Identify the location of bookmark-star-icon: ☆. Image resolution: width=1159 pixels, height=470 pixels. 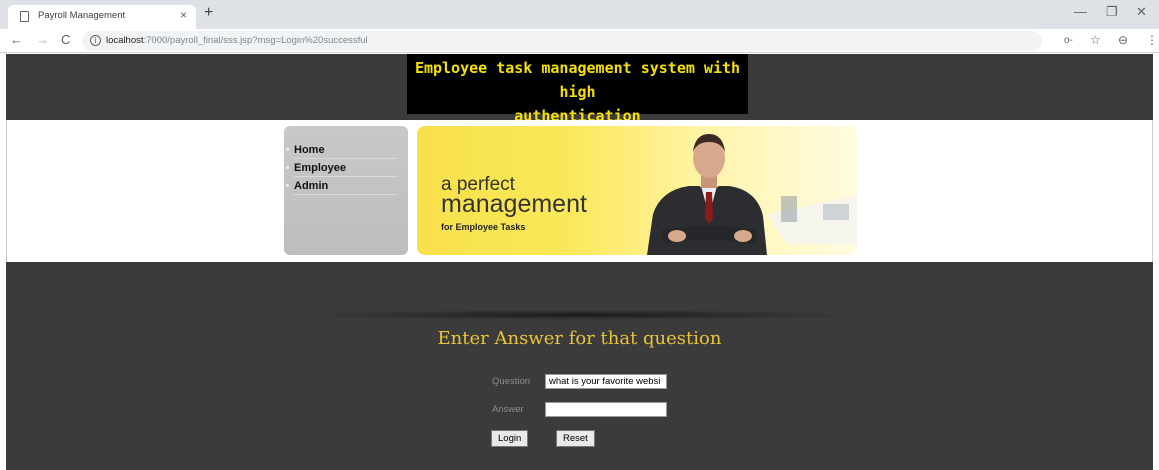
(1095, 40).